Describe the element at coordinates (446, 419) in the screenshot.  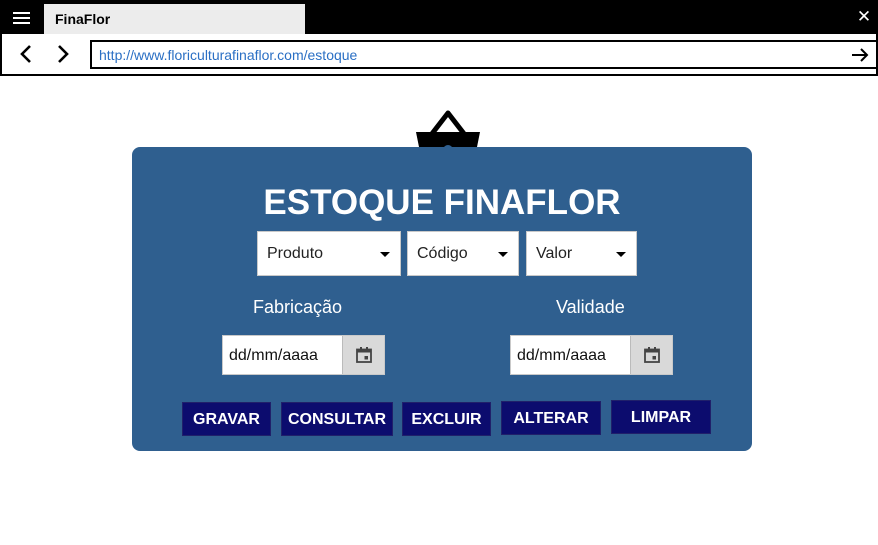
I see `excluir-button: EXCLUIR` at that location.